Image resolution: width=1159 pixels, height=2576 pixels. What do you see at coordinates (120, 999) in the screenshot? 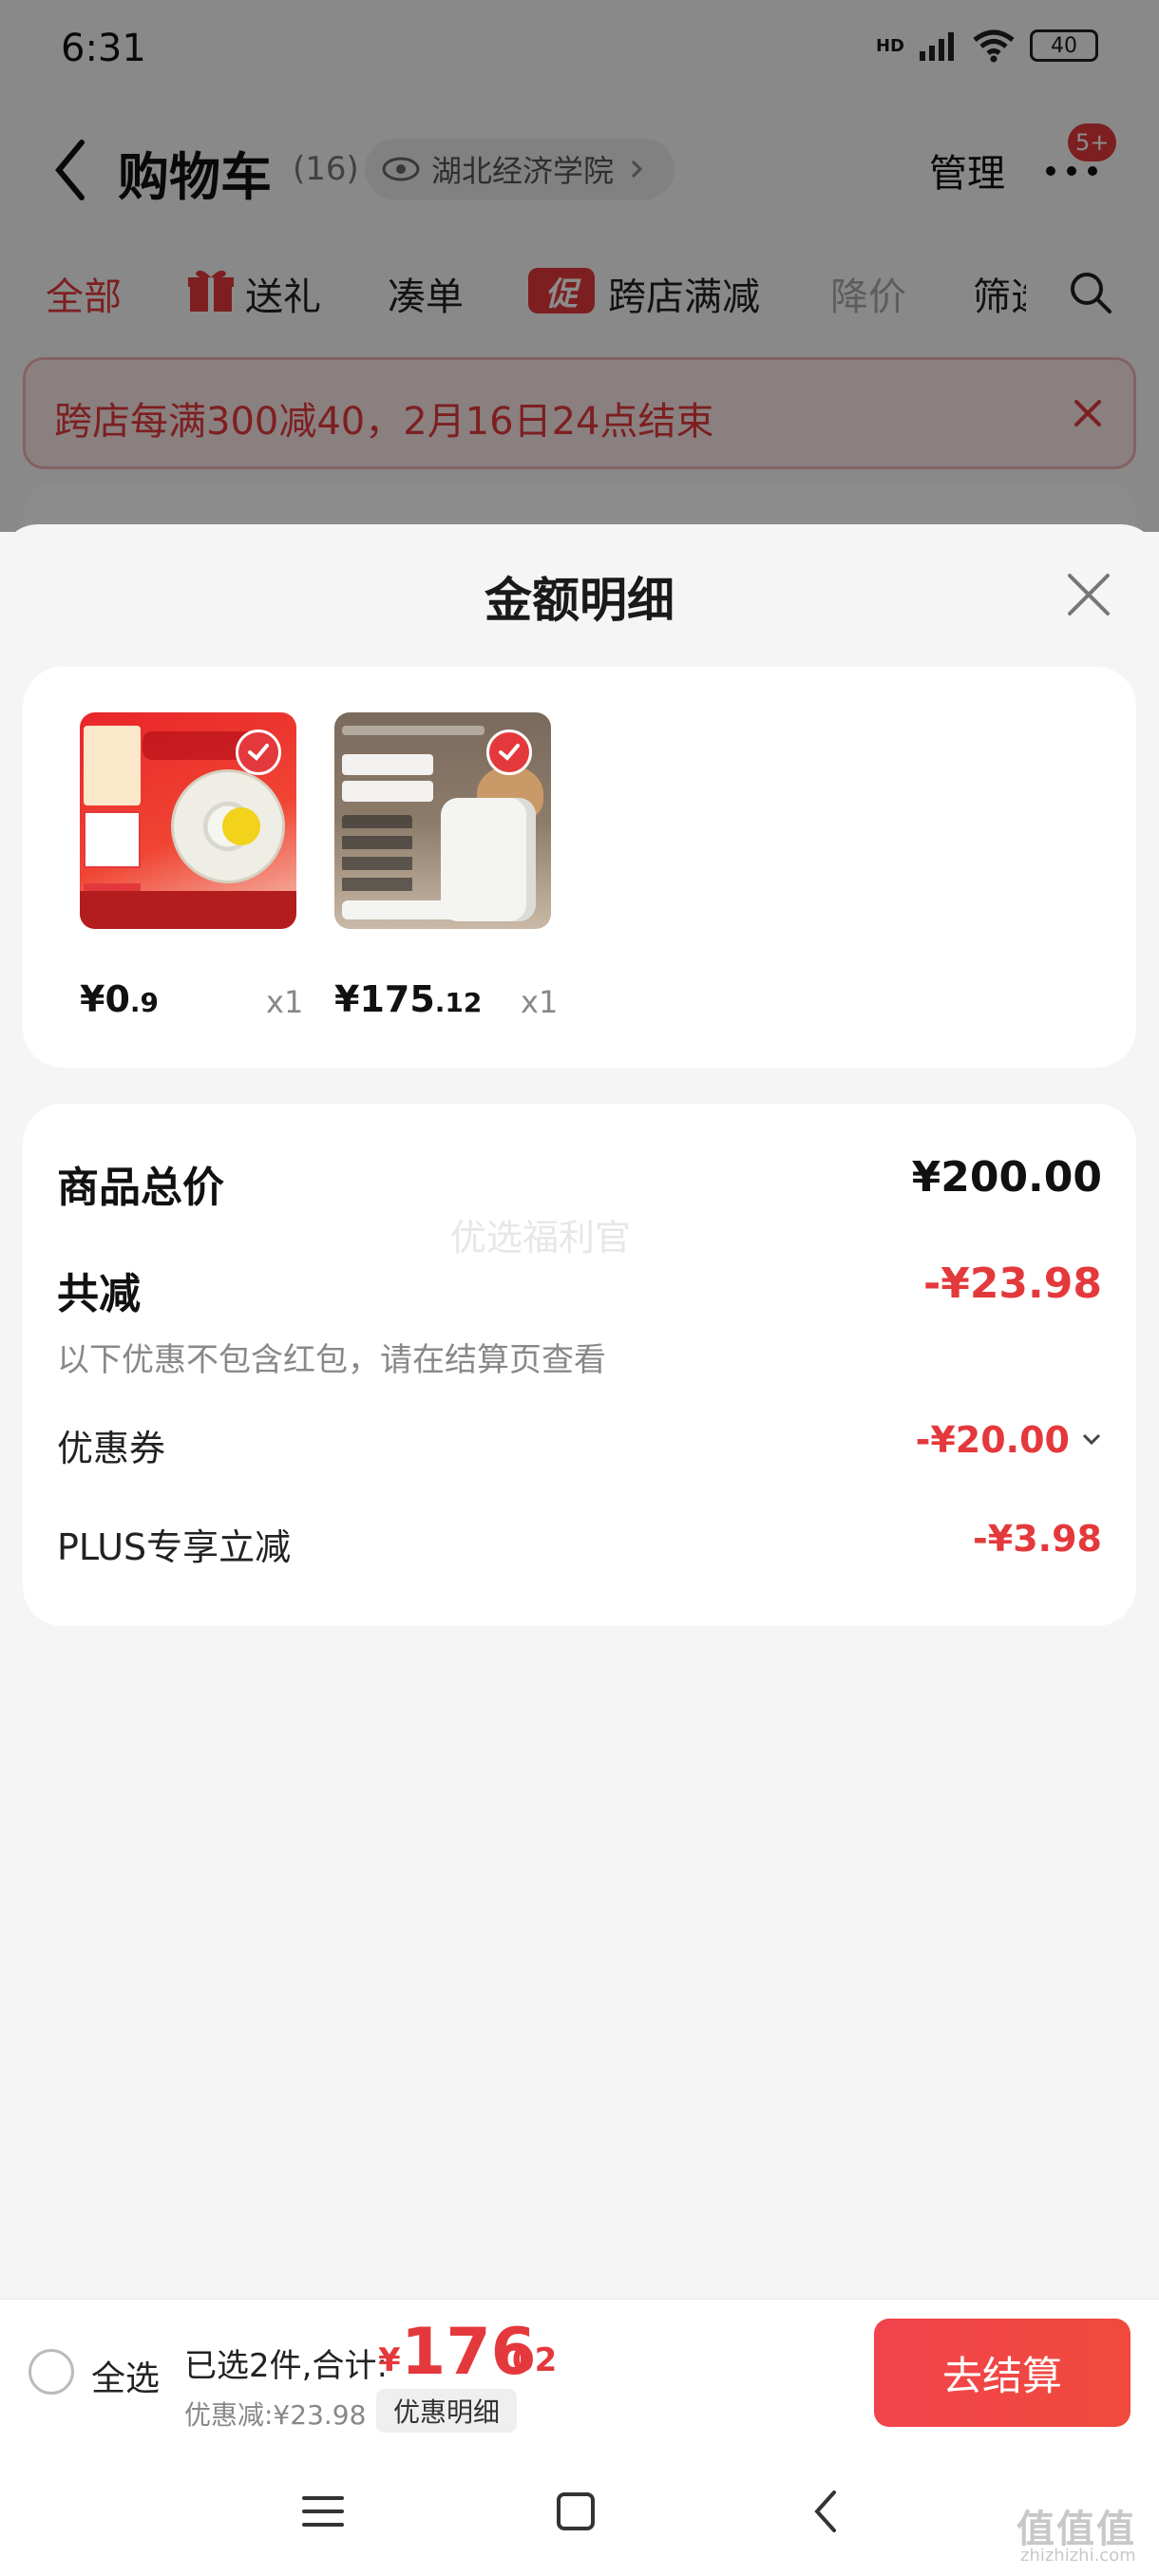
I see `product-price: ¥0.9` at bounding box center [120, 999].